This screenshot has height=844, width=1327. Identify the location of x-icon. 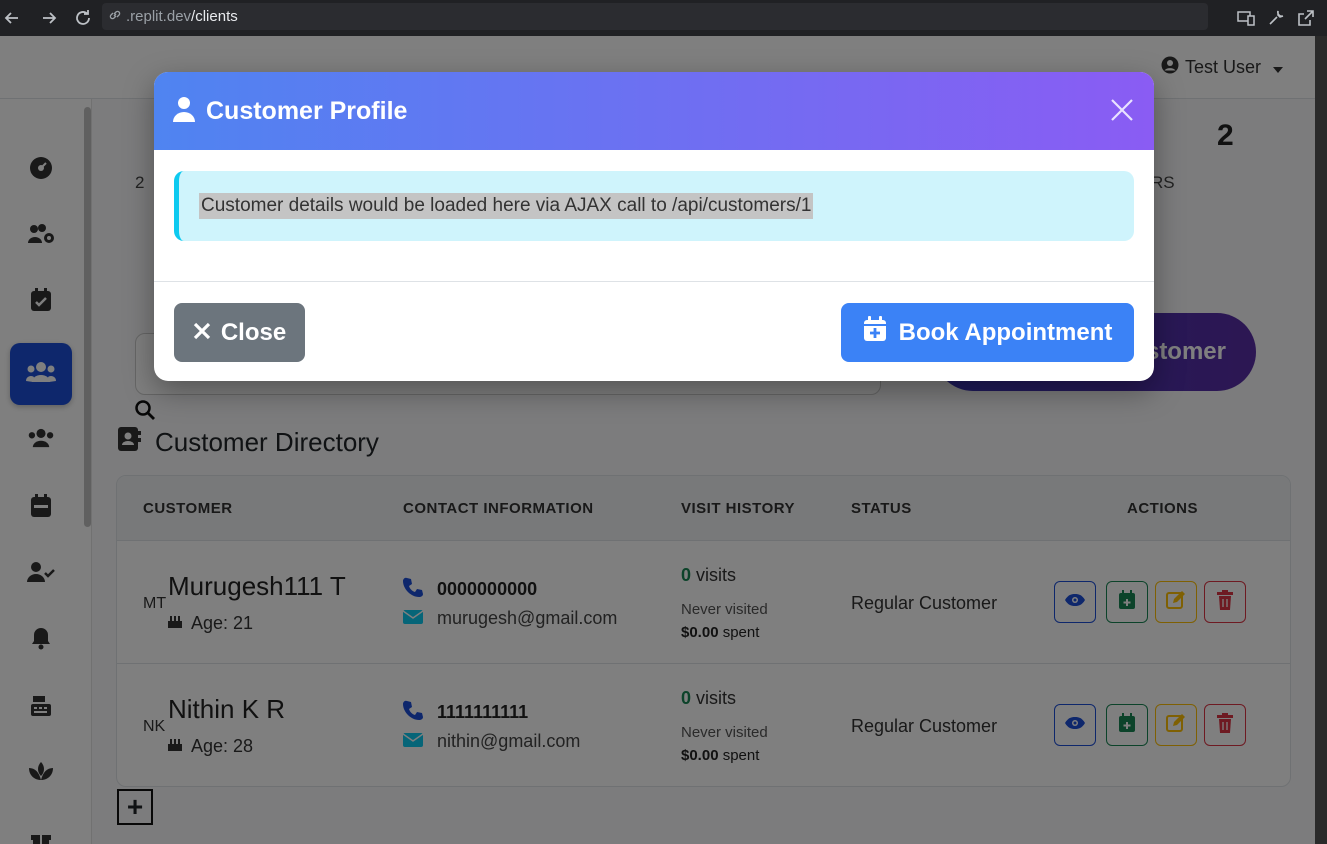
(202, 333).